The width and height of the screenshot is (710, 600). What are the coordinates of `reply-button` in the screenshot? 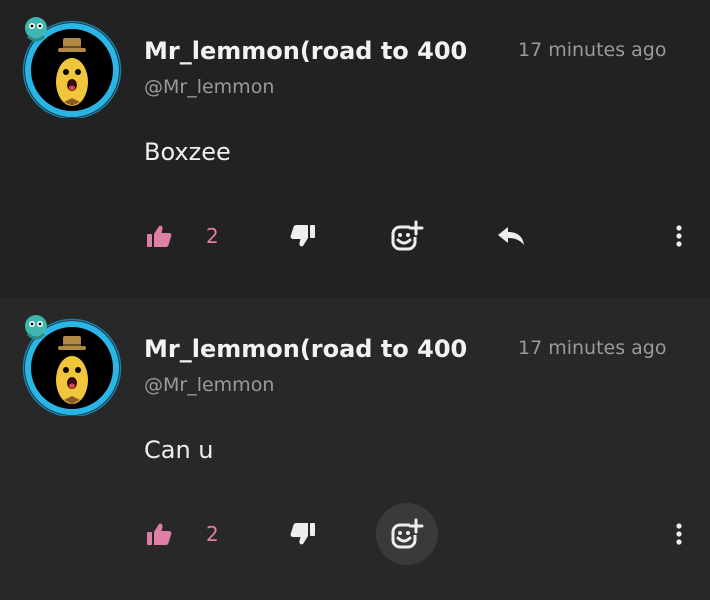 It's located at (511, 236).